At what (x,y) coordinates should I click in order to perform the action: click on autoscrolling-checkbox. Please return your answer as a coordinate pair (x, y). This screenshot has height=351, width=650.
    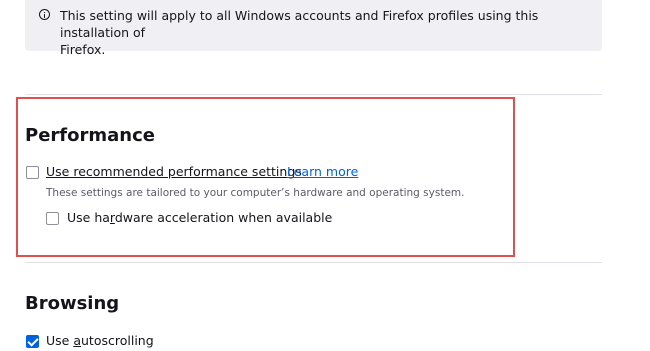
    Looking at the image, I should click on (32, 341).